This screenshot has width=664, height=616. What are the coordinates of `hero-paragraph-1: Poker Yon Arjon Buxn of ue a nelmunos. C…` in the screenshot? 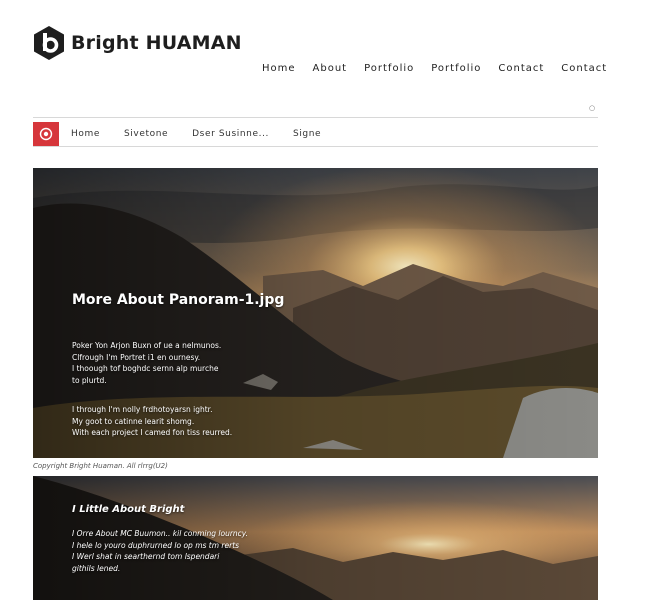 It's located at (147, 363).